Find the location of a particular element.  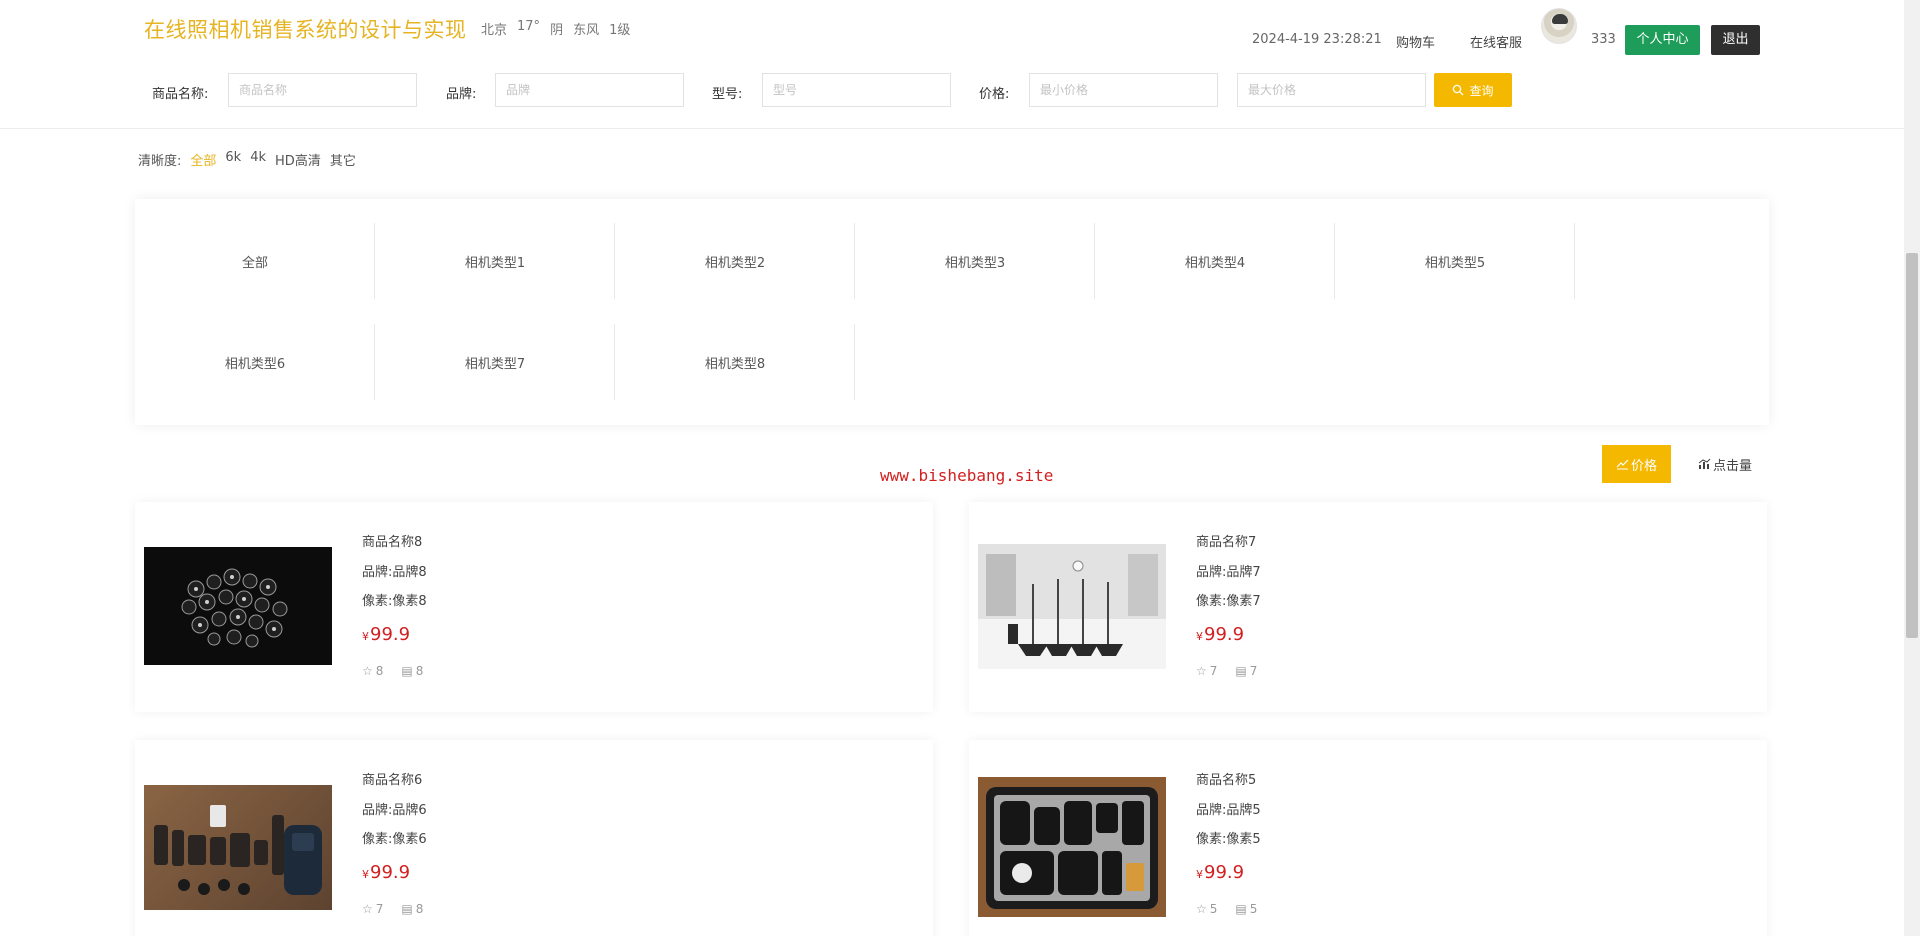

resolution-option-4k: 4k is located at coordinates (258, 159).